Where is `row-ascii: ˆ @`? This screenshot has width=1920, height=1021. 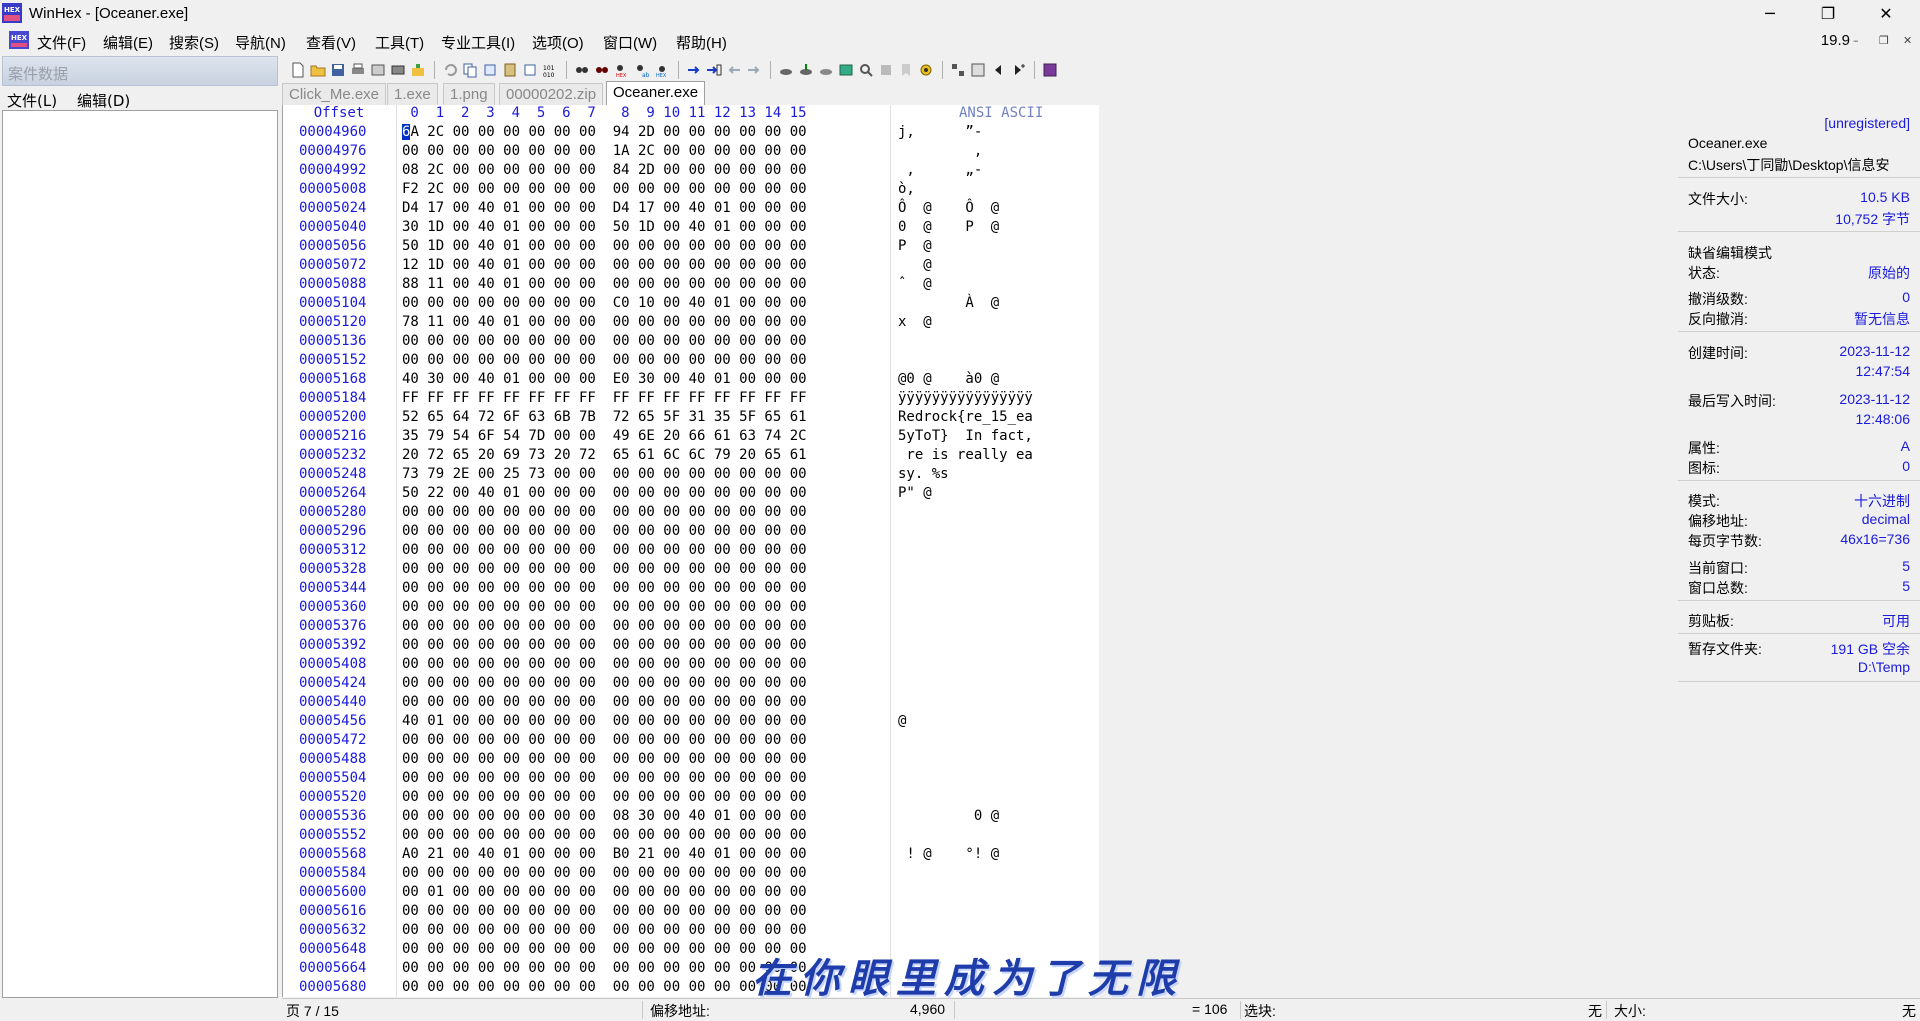 row-ascii: ˆ @ is located at coordinates (965, 284).